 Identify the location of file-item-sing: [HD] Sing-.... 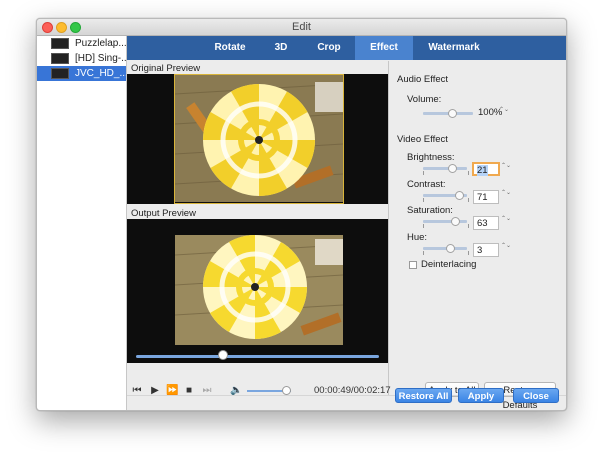
(81, 58).